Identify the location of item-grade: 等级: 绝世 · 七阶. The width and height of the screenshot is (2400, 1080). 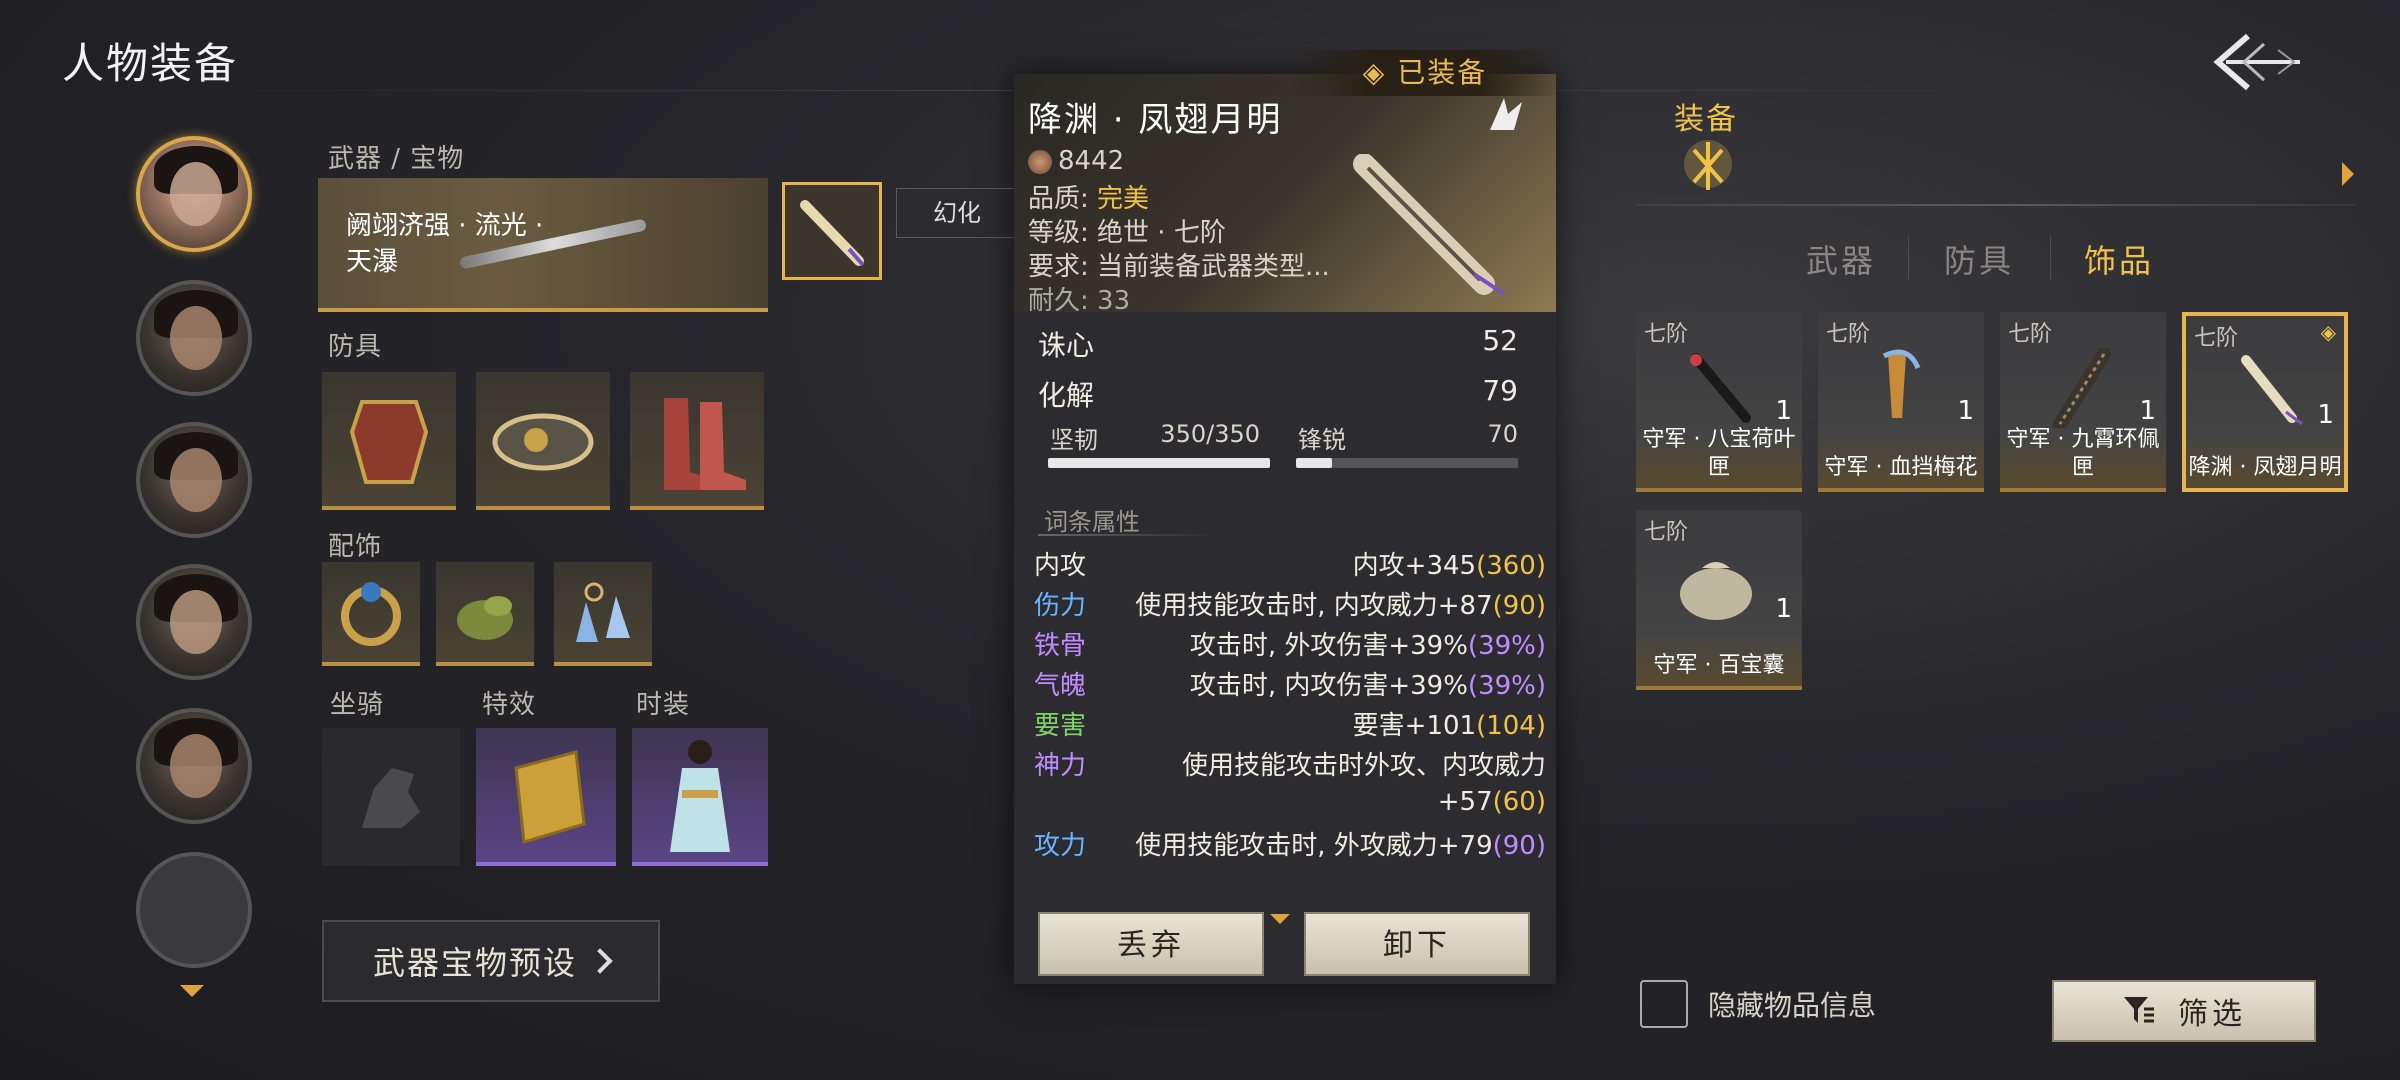
(1127, 233).